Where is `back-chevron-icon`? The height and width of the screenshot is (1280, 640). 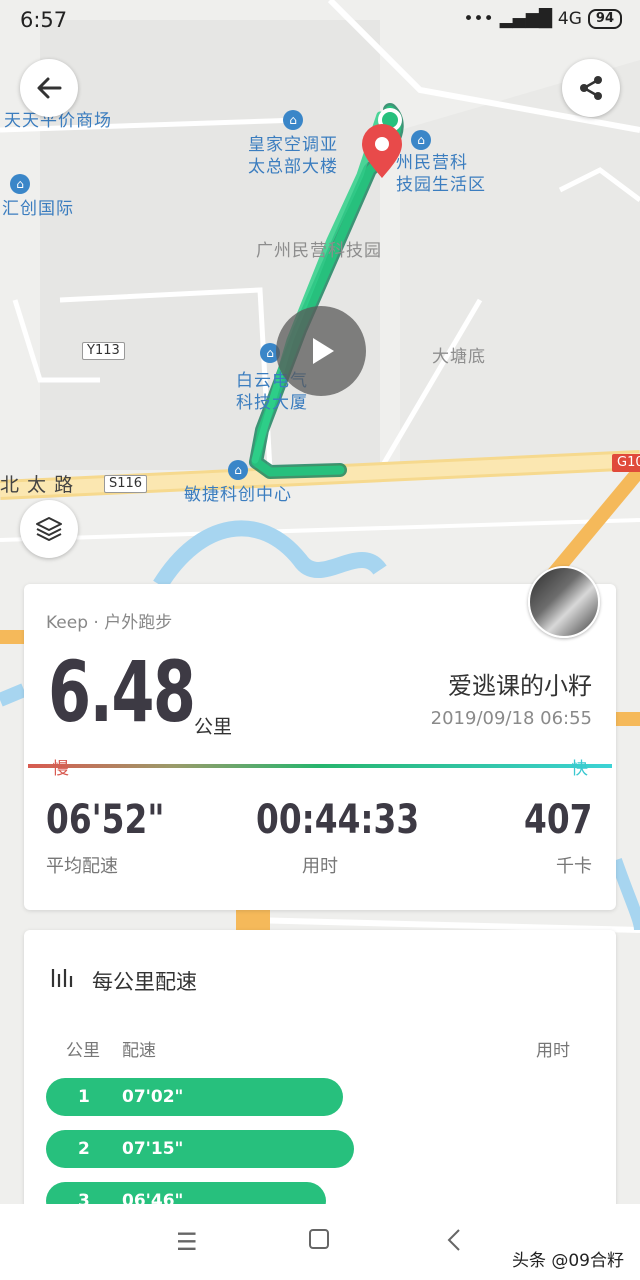
back-chevron-icon is located at coordinates (454, 1243).